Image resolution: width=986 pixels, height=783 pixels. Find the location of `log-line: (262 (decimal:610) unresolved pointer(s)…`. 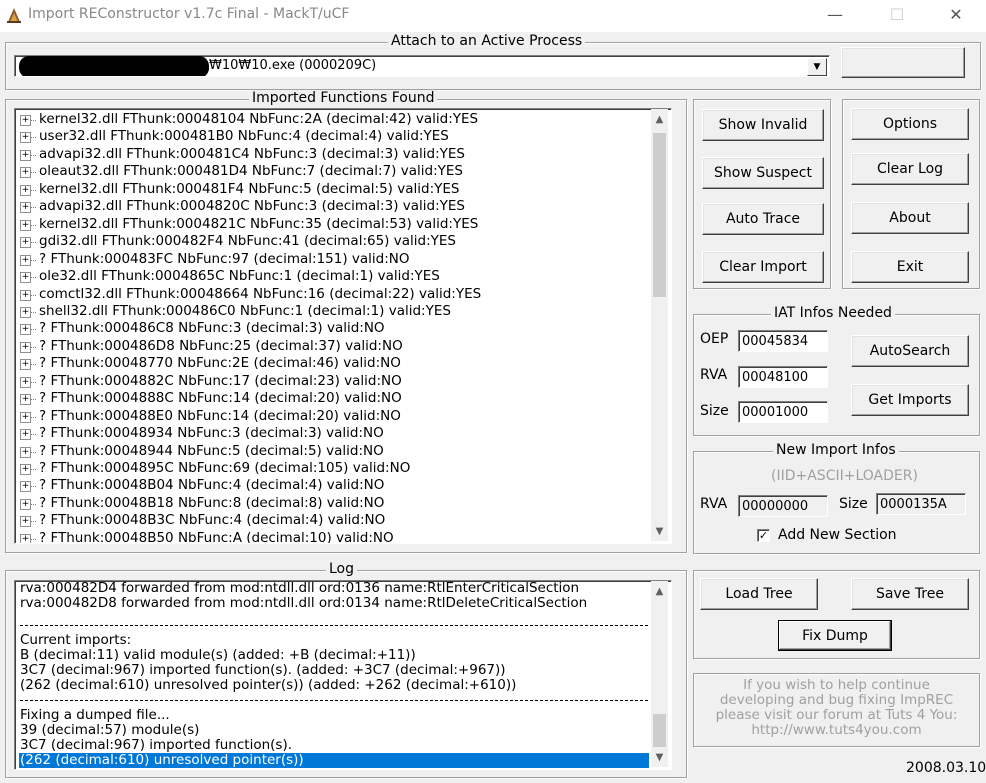

log-line: (262 (decimal:610) unresolved pointer(s)… is located at coordinates (268, 685).